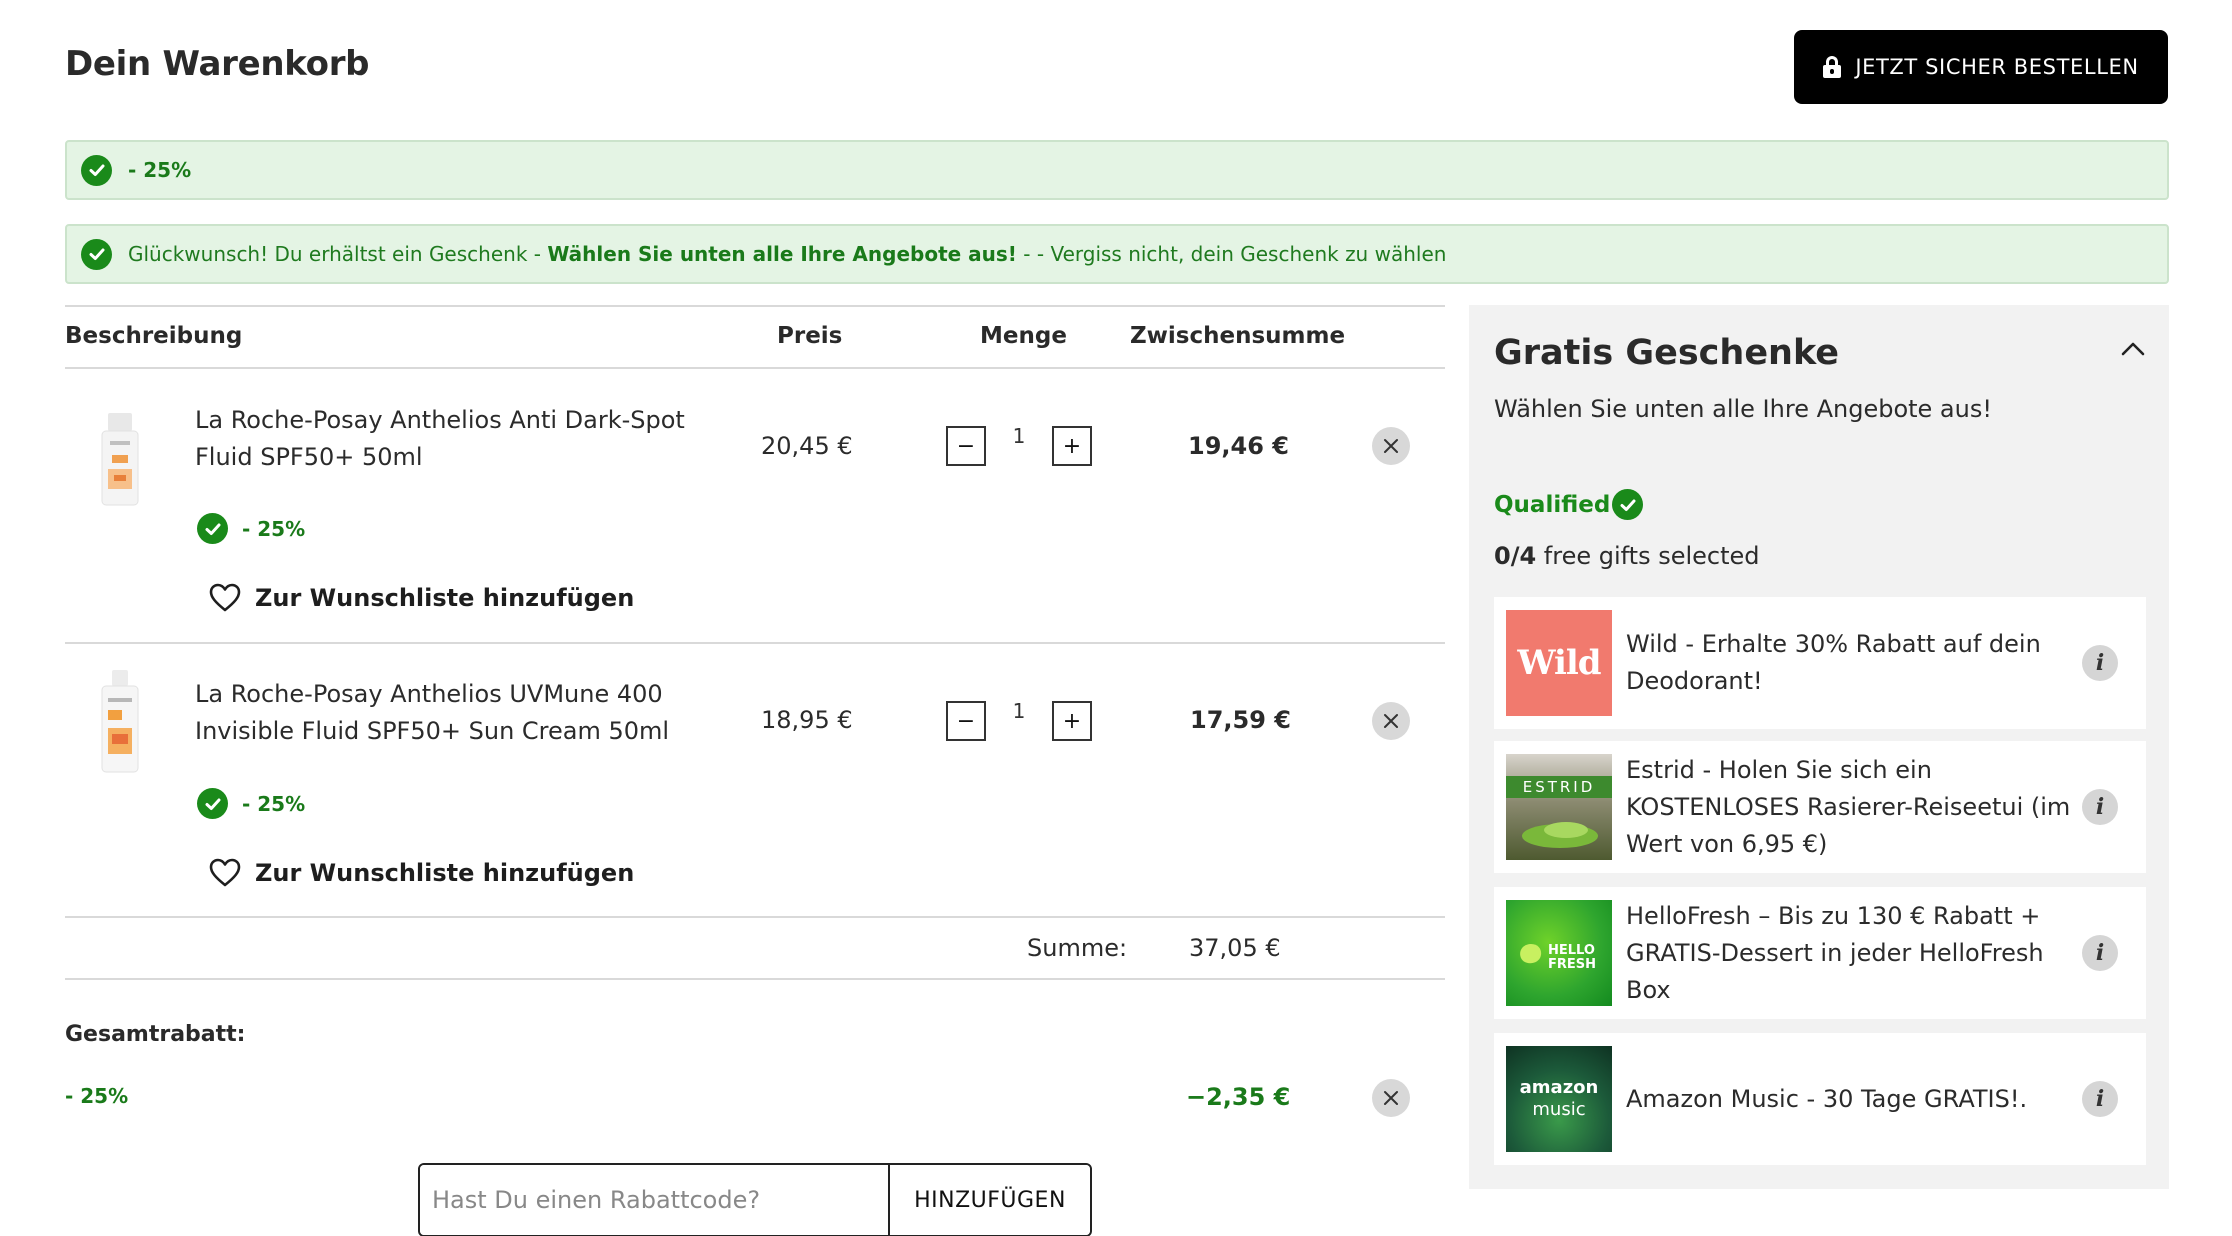 This screenshot has height=1236, width=2232. I want to click on column-header-description: Beschreibung, so click(154, 336).